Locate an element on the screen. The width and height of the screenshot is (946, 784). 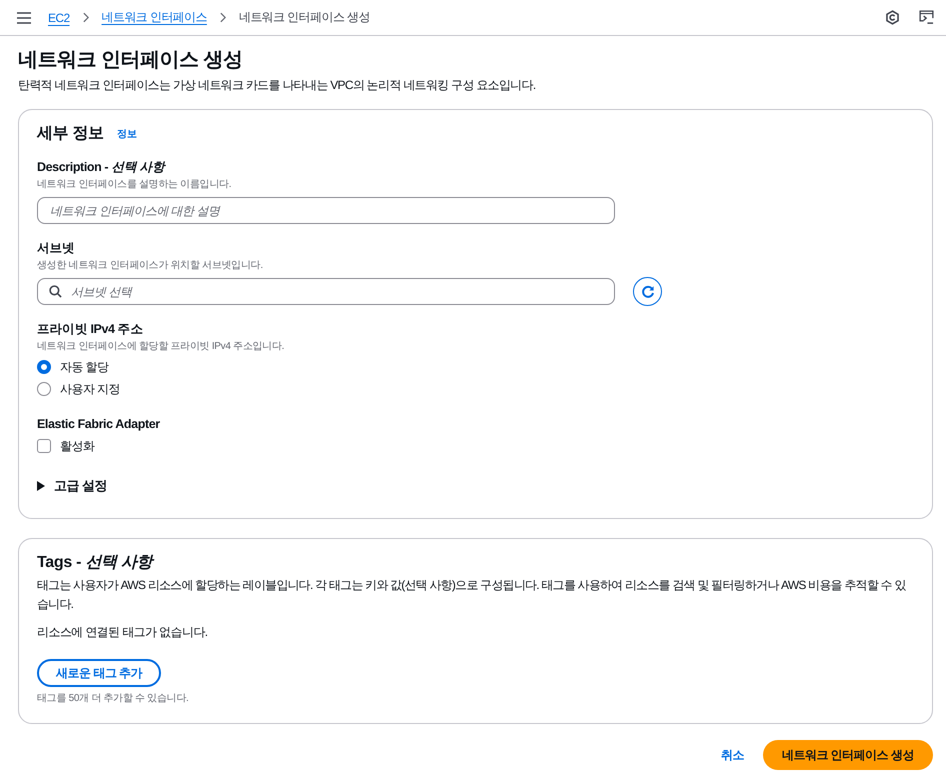
info-link: 정보 is located at coordinates (126, 134).